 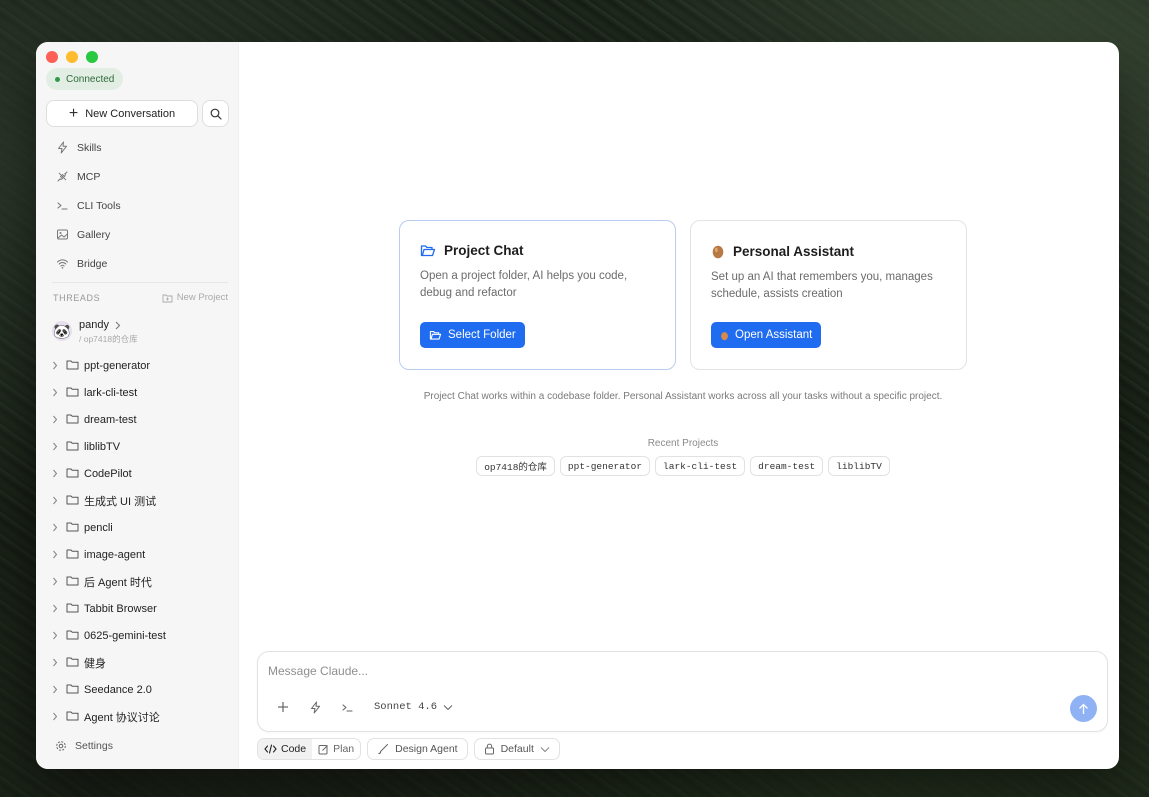 What do you see at coordinates (859, 466) in the screenshot?
I see `recent-project-chip: liblibTV` at bounding box center [859, 466].